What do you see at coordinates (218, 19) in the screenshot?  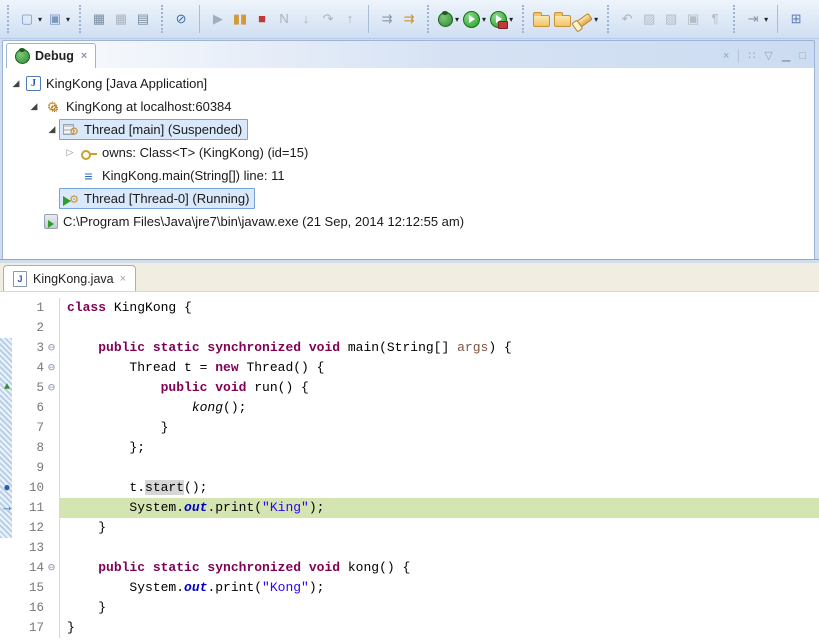 I see `resume-button: ▶` at bounding box center [218, 19].